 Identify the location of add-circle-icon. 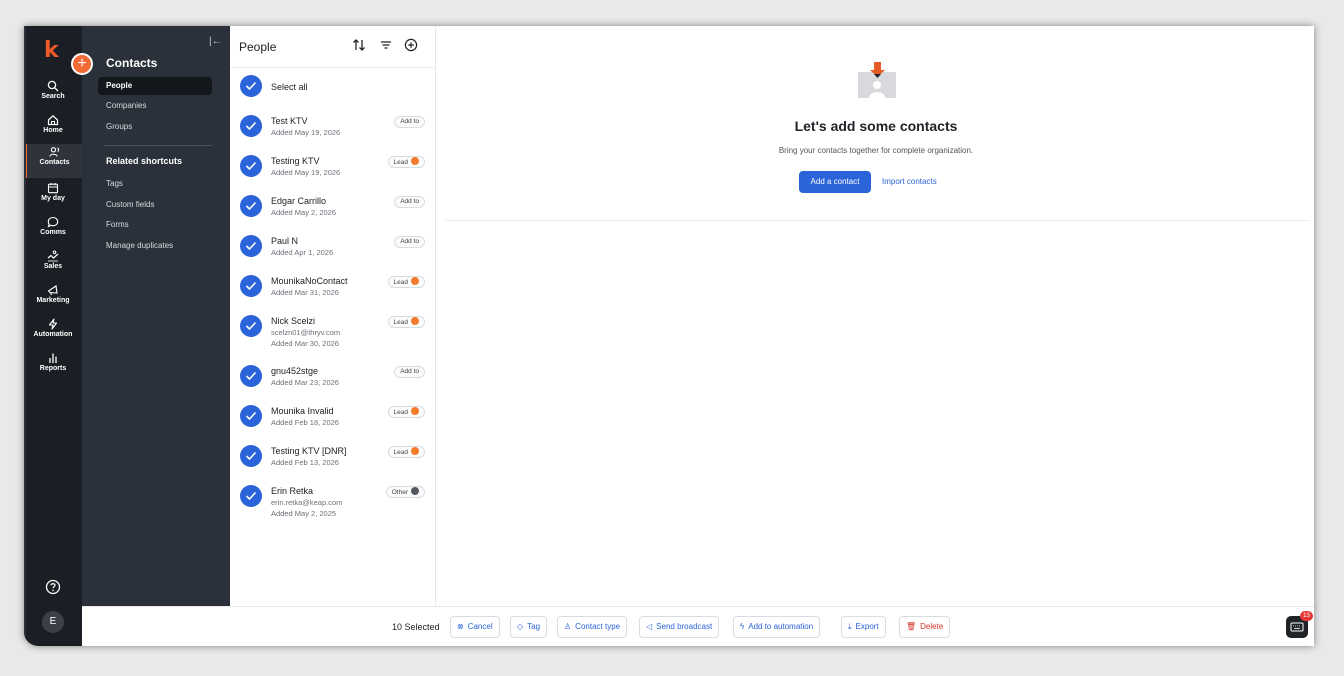
(411, 45).